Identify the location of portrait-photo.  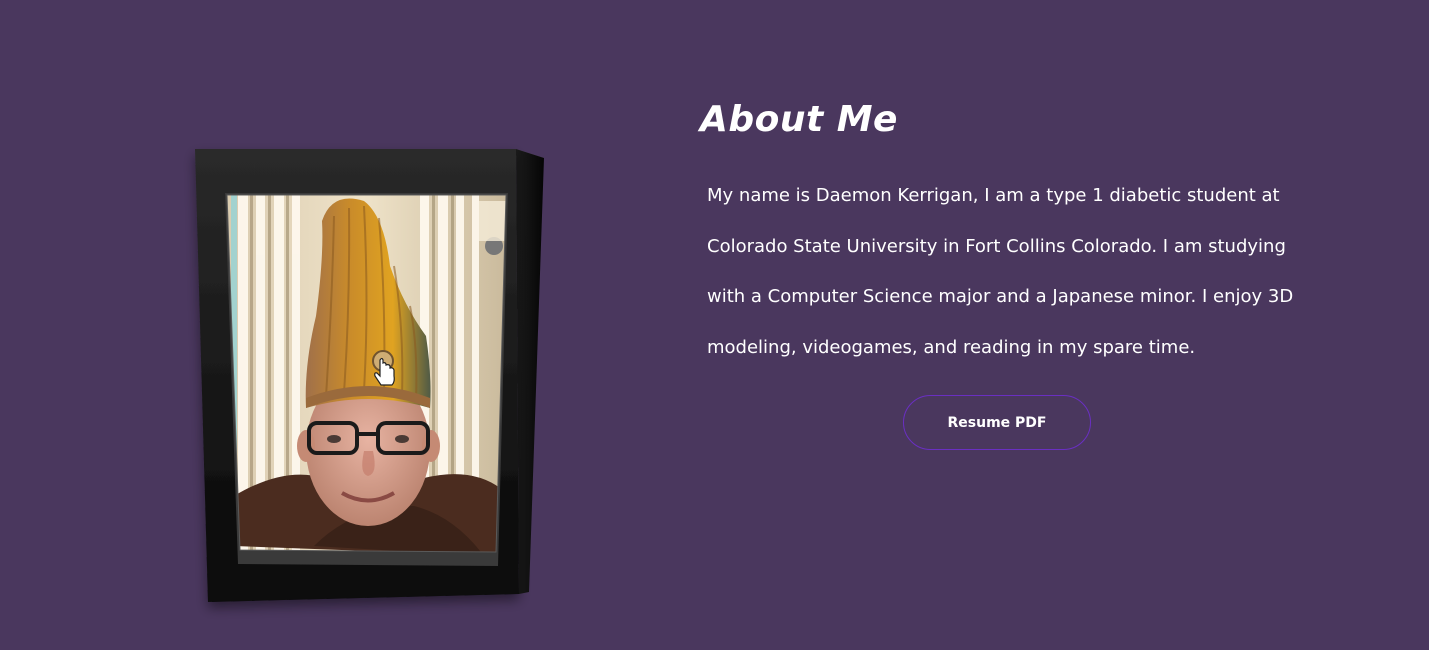
(366, 373).